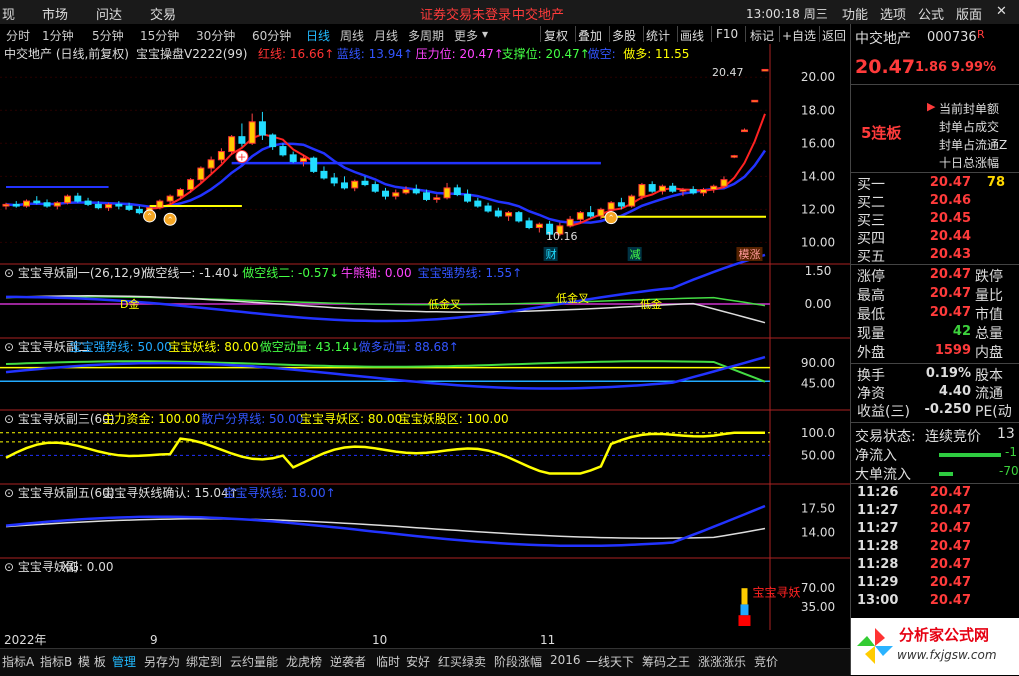  I want to click on adjust-button: 复权, so click(556, 35).